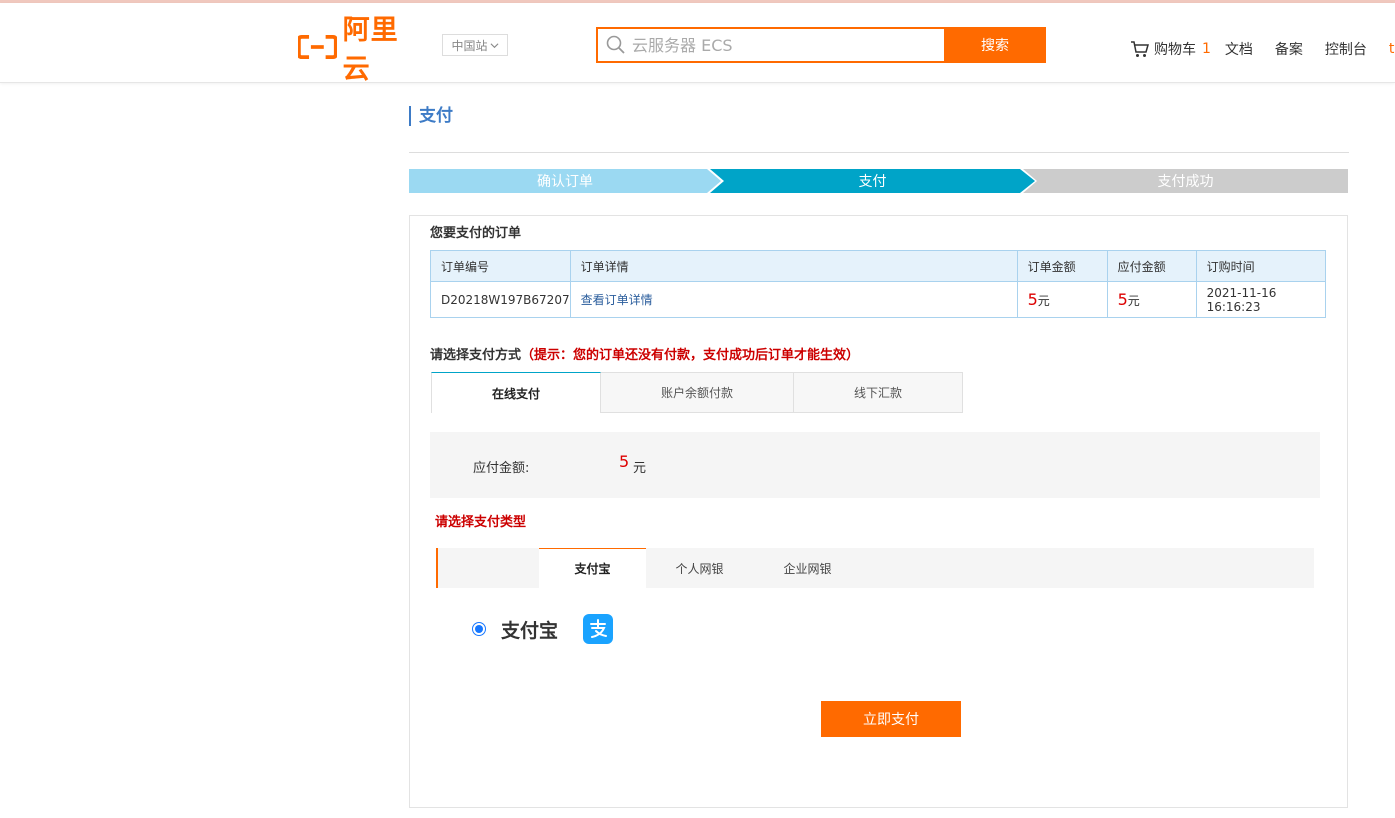 The width and height of the screenshot is (1395, 818). What do you see at coordinates (516, 392) in the screenshot?
I see `tab-online-pay: 在线支付` at bounding box center [516, 392].